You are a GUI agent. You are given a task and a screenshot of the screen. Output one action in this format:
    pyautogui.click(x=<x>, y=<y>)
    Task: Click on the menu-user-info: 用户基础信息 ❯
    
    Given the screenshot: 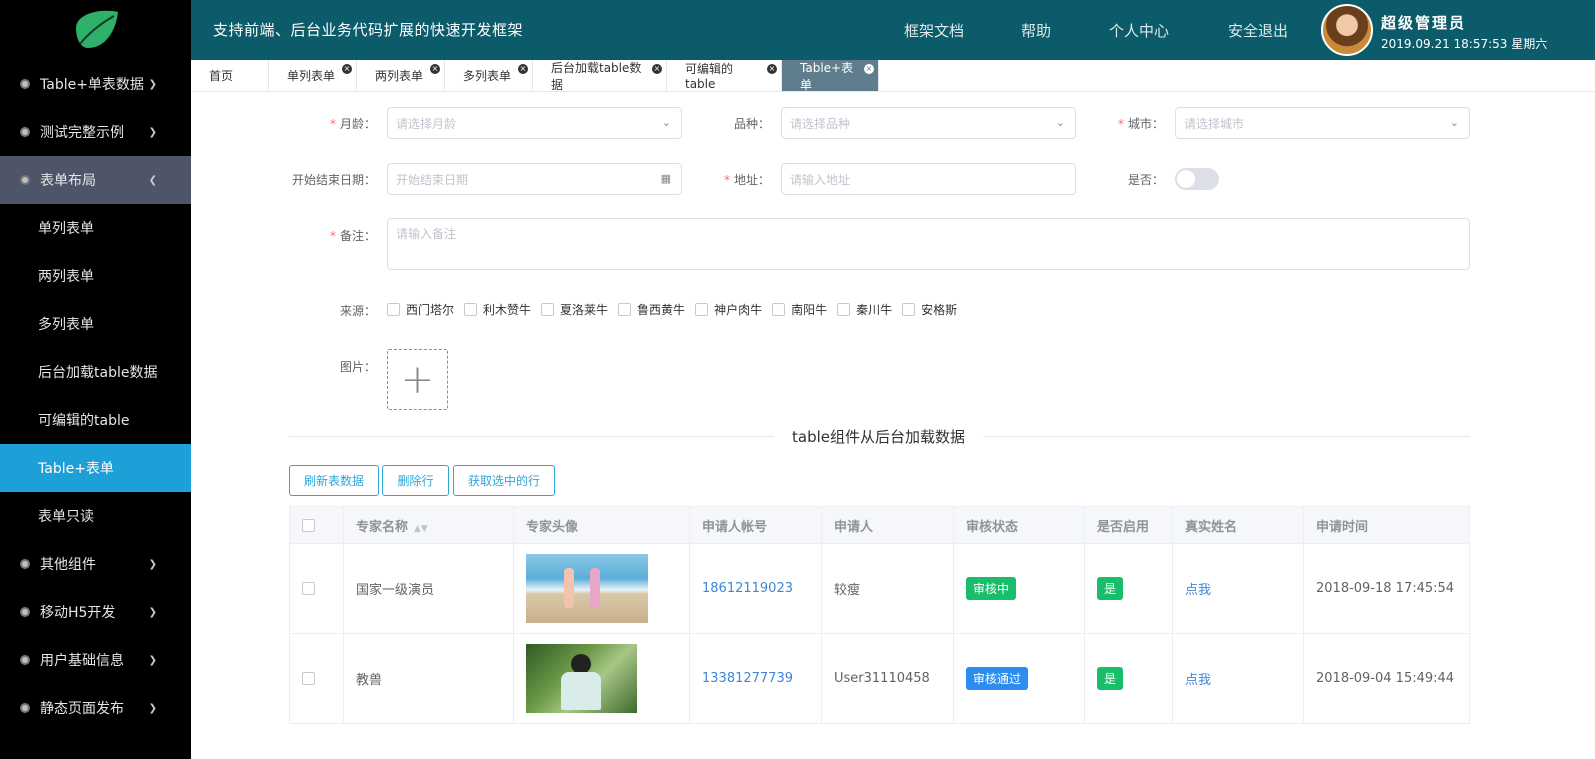 What is the action you would take?
    pyautogui.click(x=95, y=660)
    